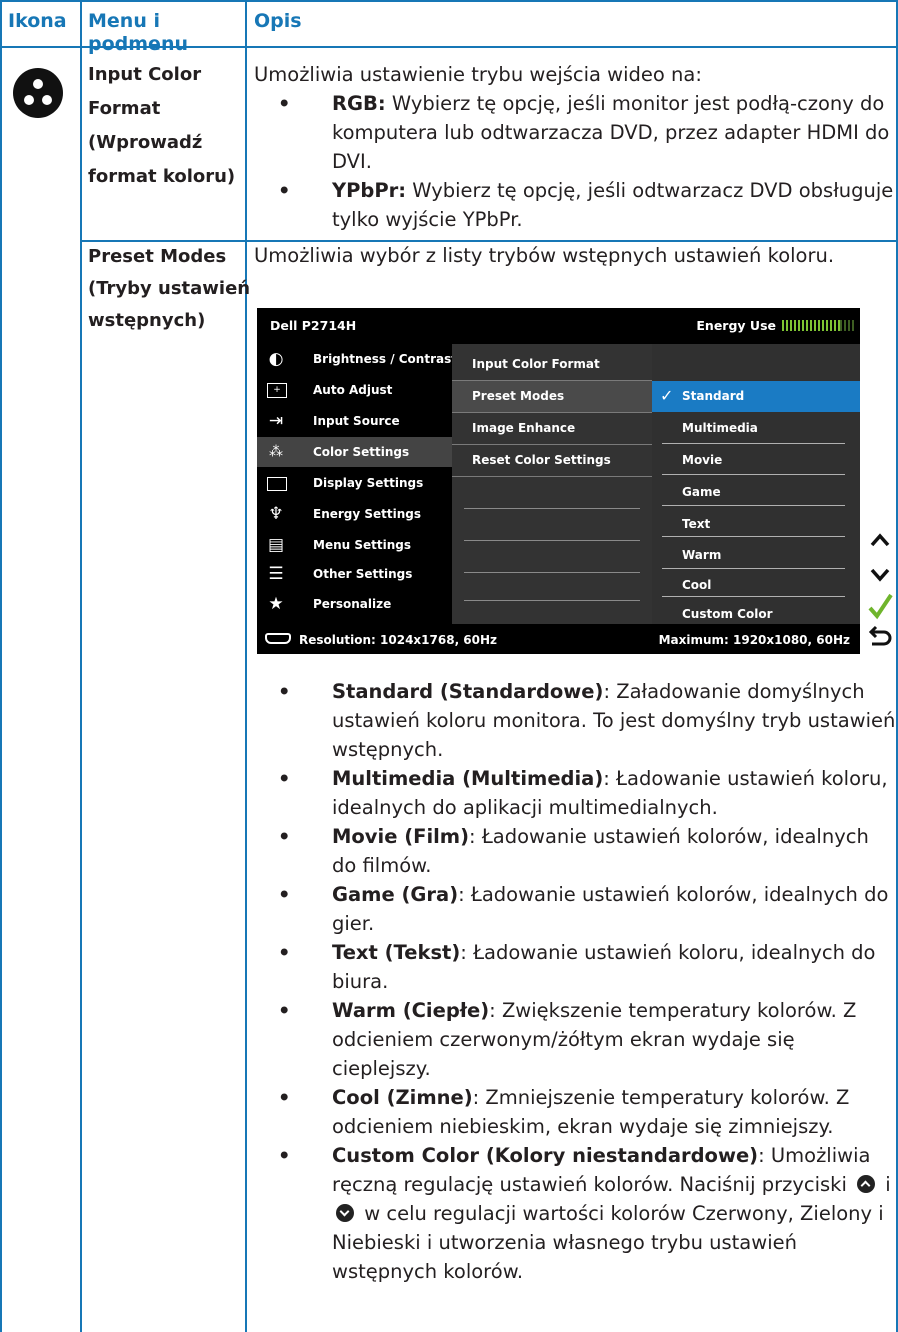  Describe the element at coordinates (720, 428) in the screenshot. I see `osd-mode-label: Multimedia` at that location.